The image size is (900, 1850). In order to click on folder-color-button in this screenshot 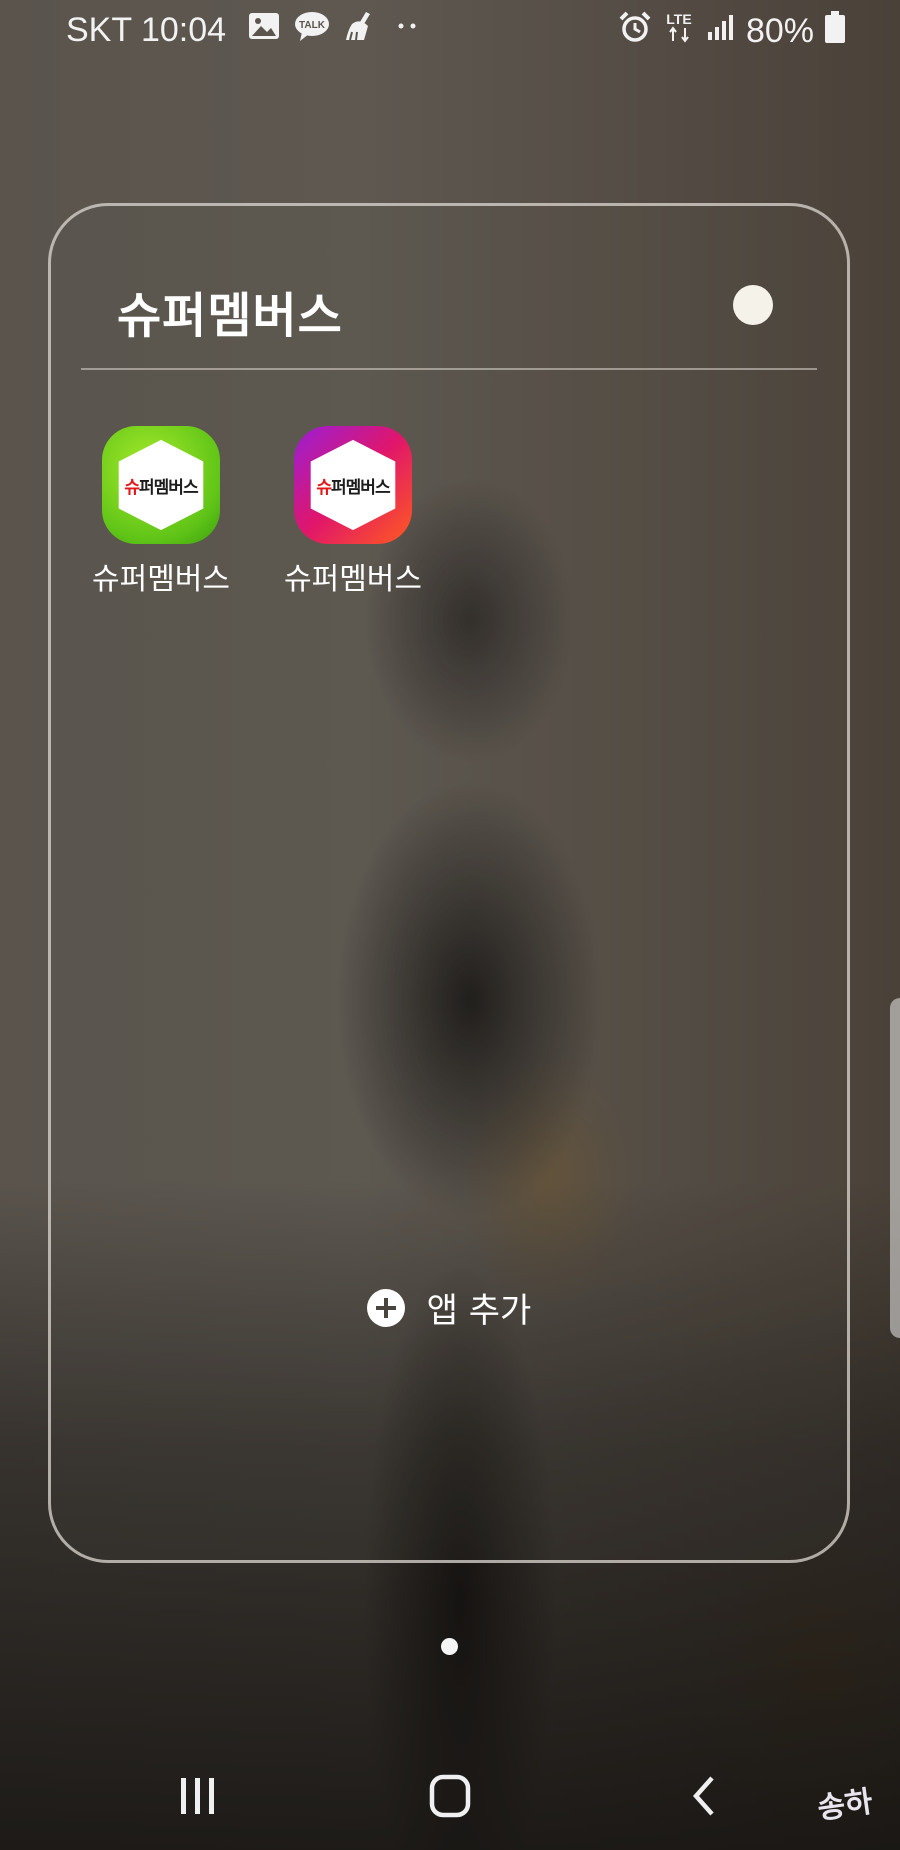, I will do `click(753, 305)`.